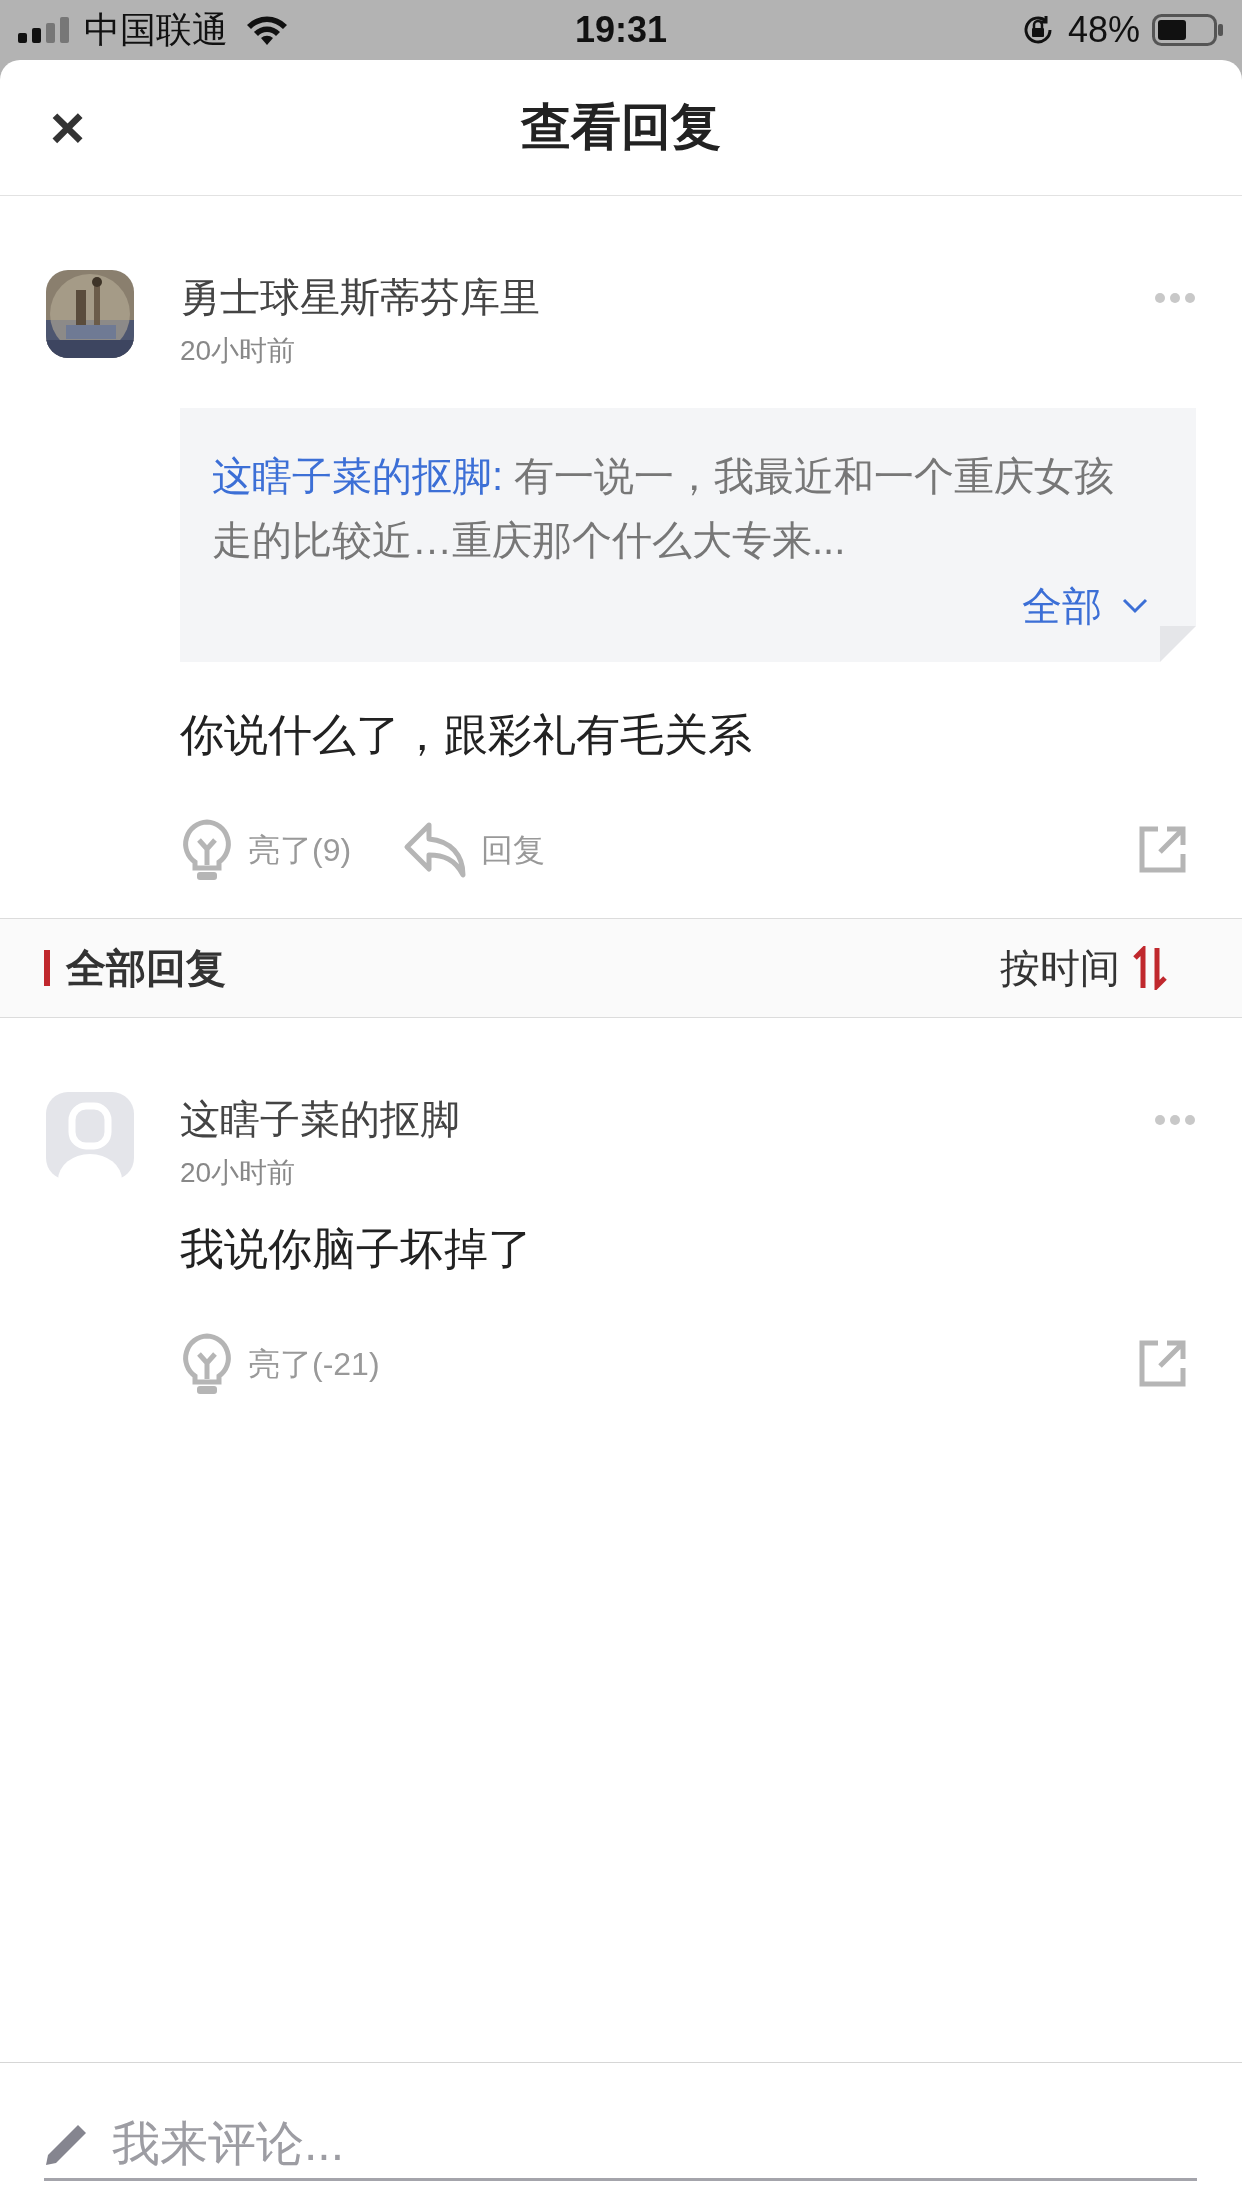 The image size is (1242, 2208). I want to click on accent-bar, so click(47, 968).